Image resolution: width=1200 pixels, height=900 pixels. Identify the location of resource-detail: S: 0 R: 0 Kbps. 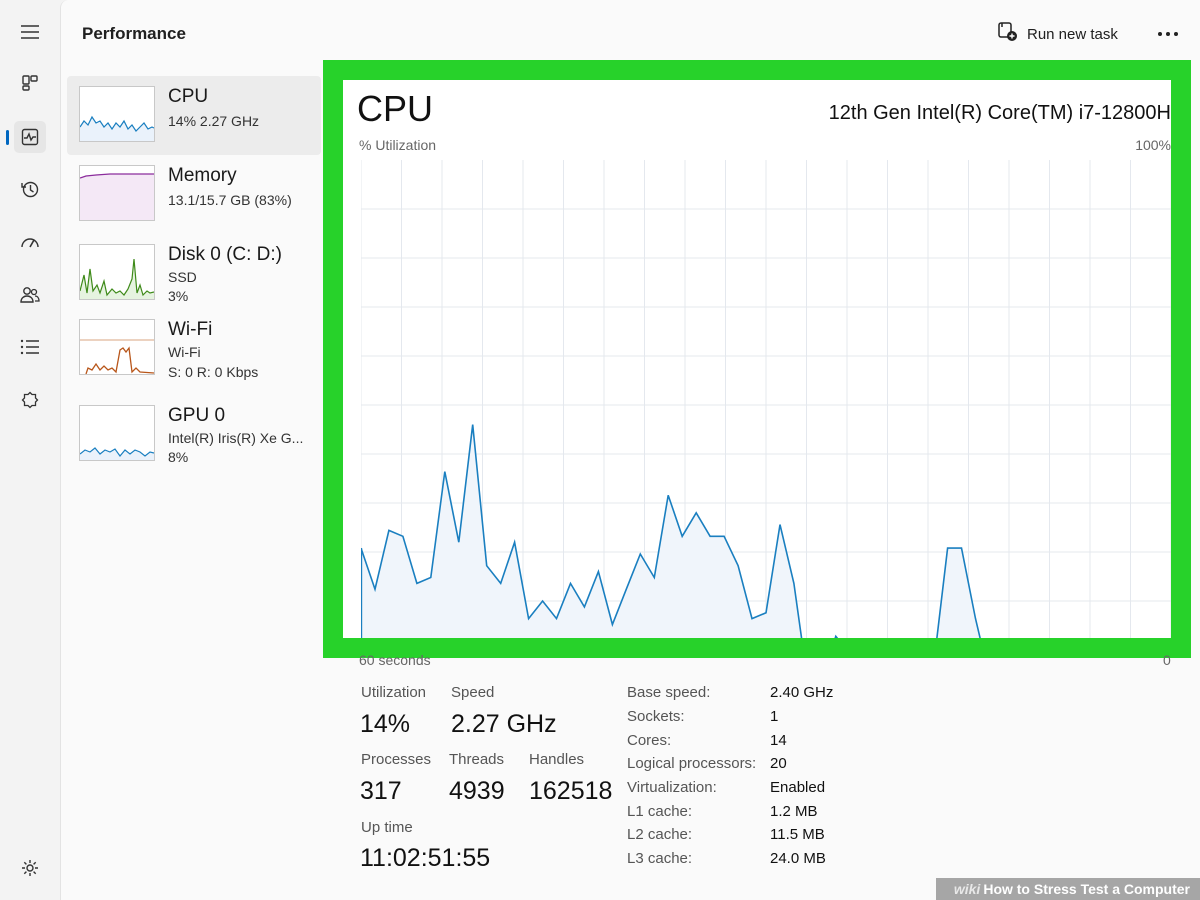
(213, 372).